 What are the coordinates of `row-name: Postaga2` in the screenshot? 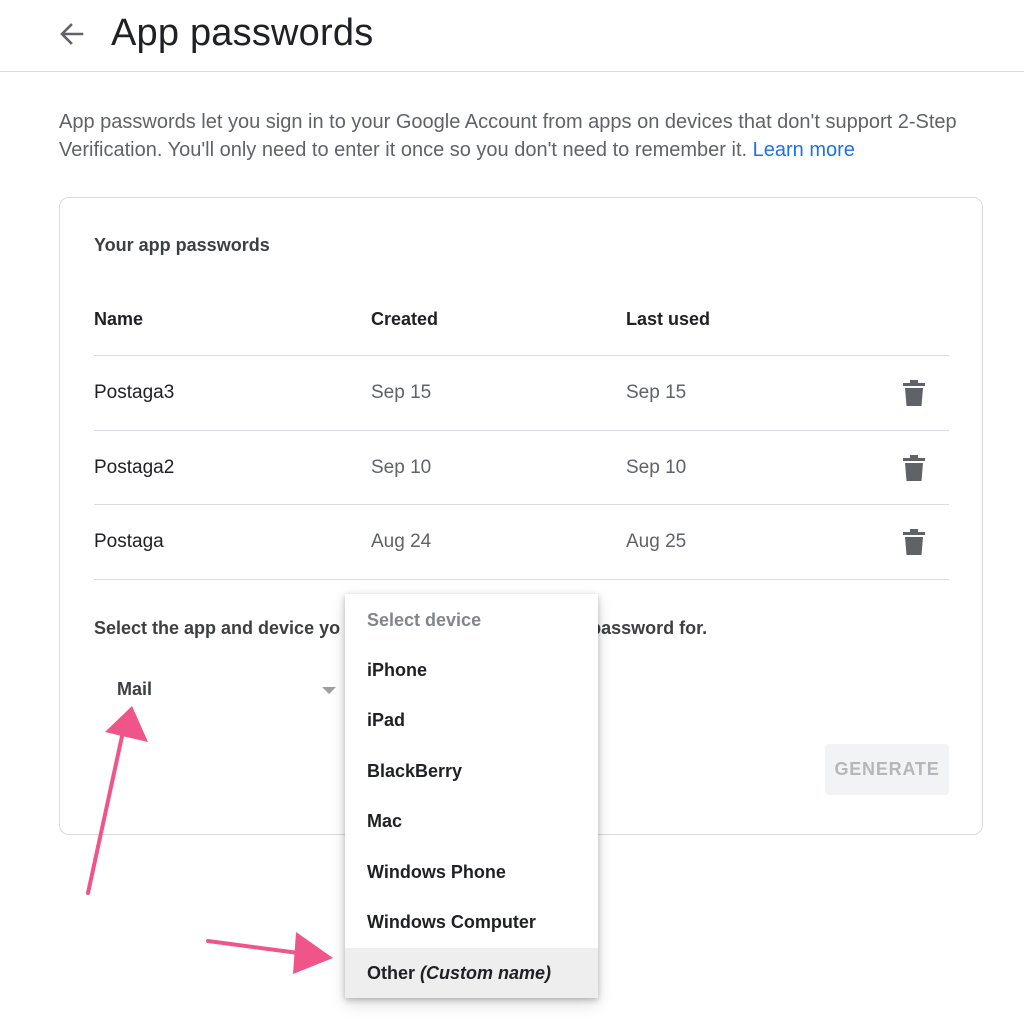 It's located at (134, 467).